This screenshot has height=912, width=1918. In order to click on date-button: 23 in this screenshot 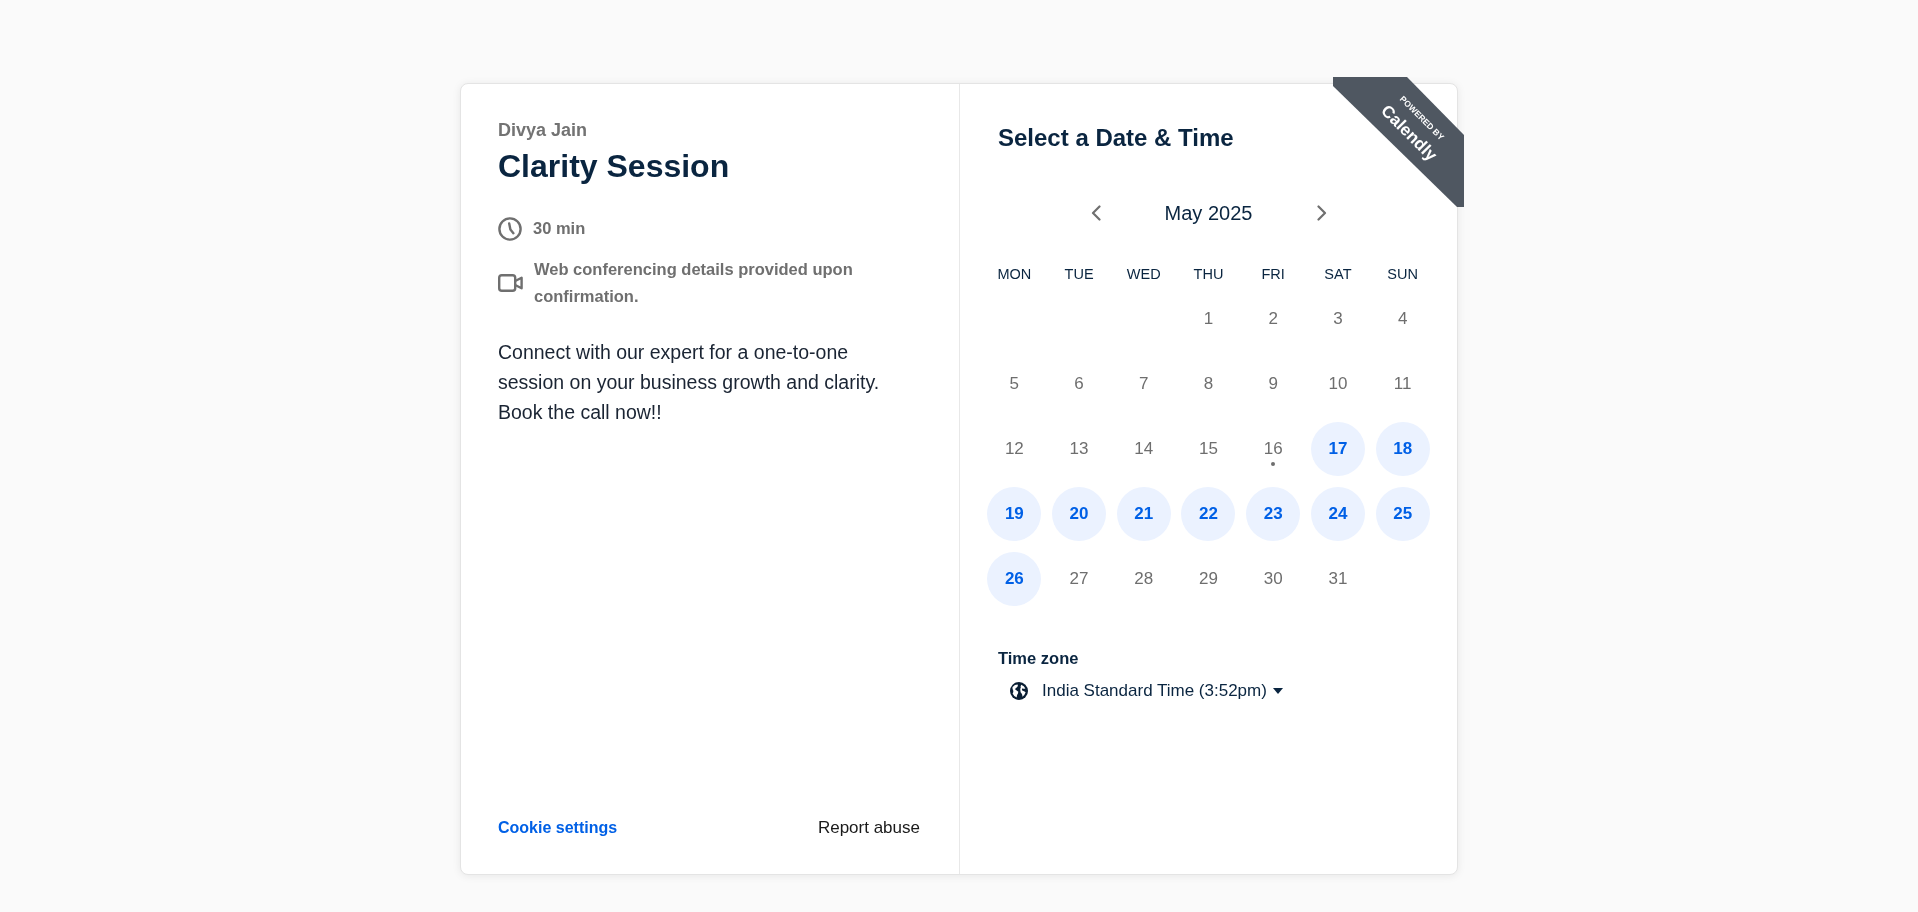, I will do `click(1273, 513)`.